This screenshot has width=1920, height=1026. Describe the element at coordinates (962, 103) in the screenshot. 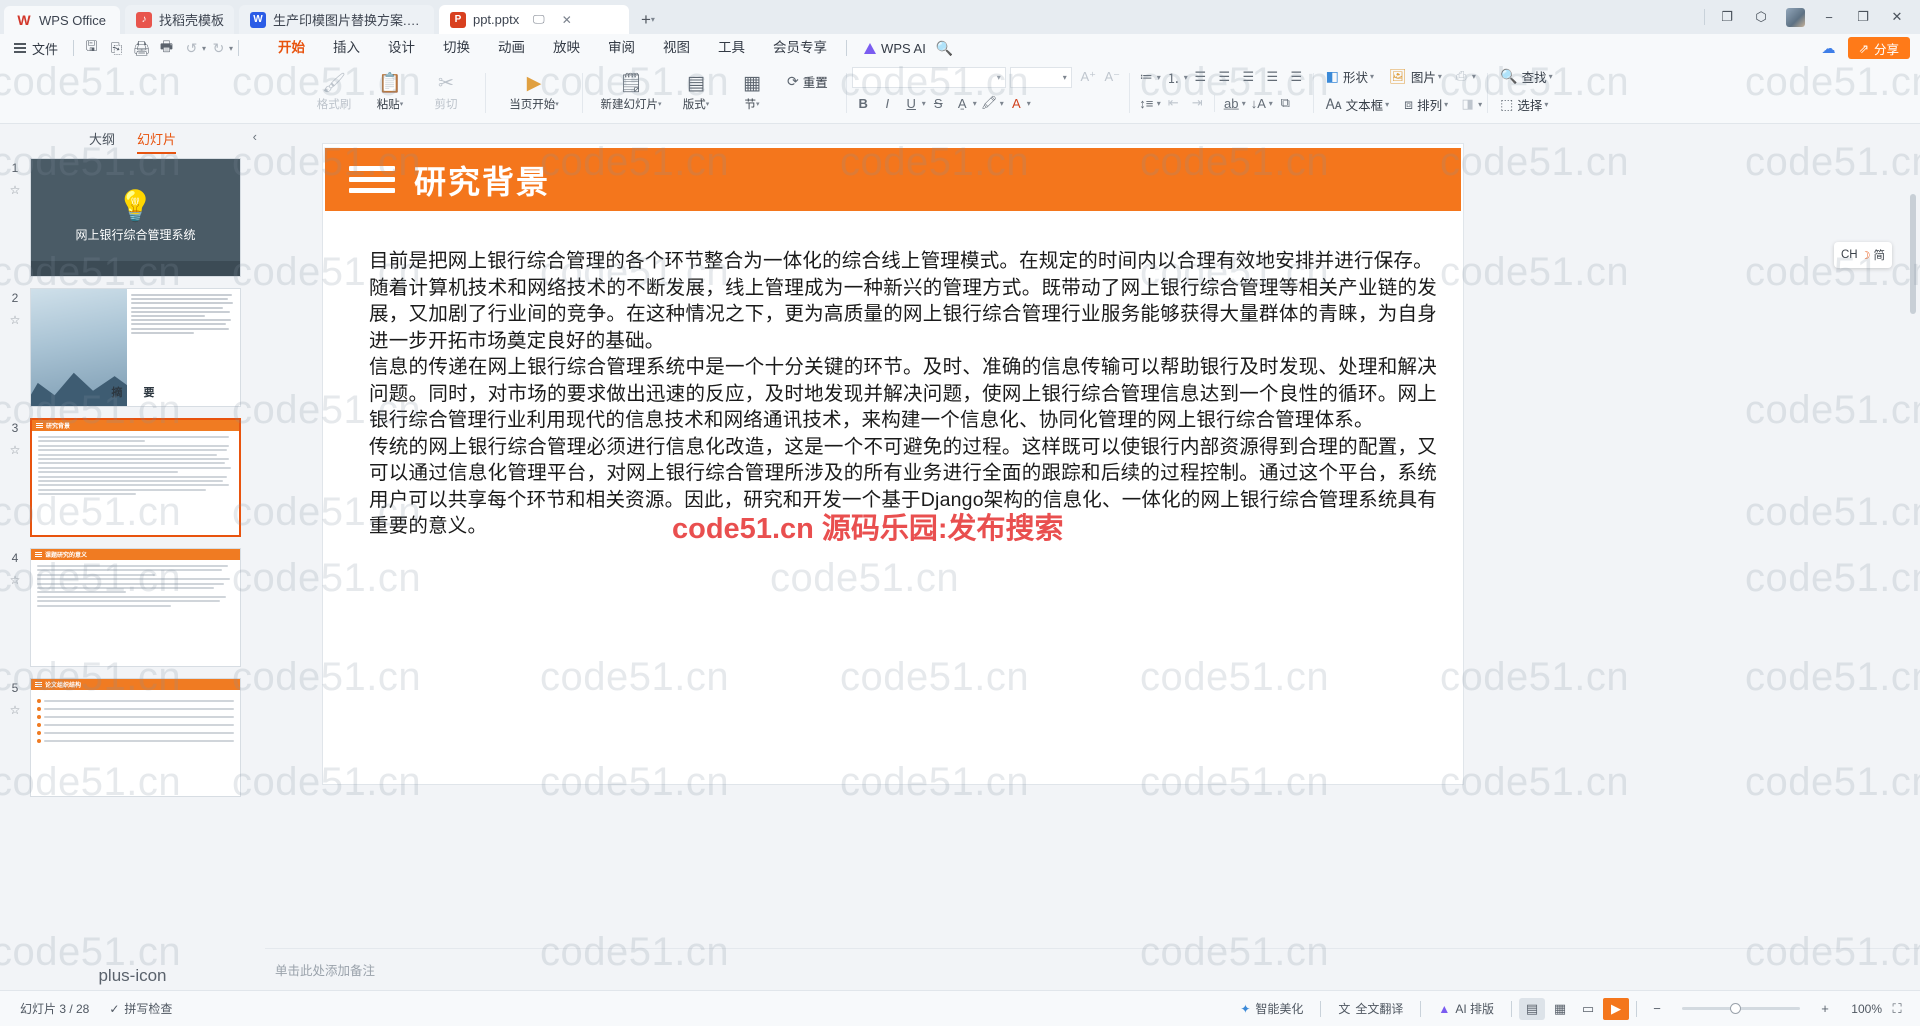

I see `char-spacing-icon: A̱` at that location.